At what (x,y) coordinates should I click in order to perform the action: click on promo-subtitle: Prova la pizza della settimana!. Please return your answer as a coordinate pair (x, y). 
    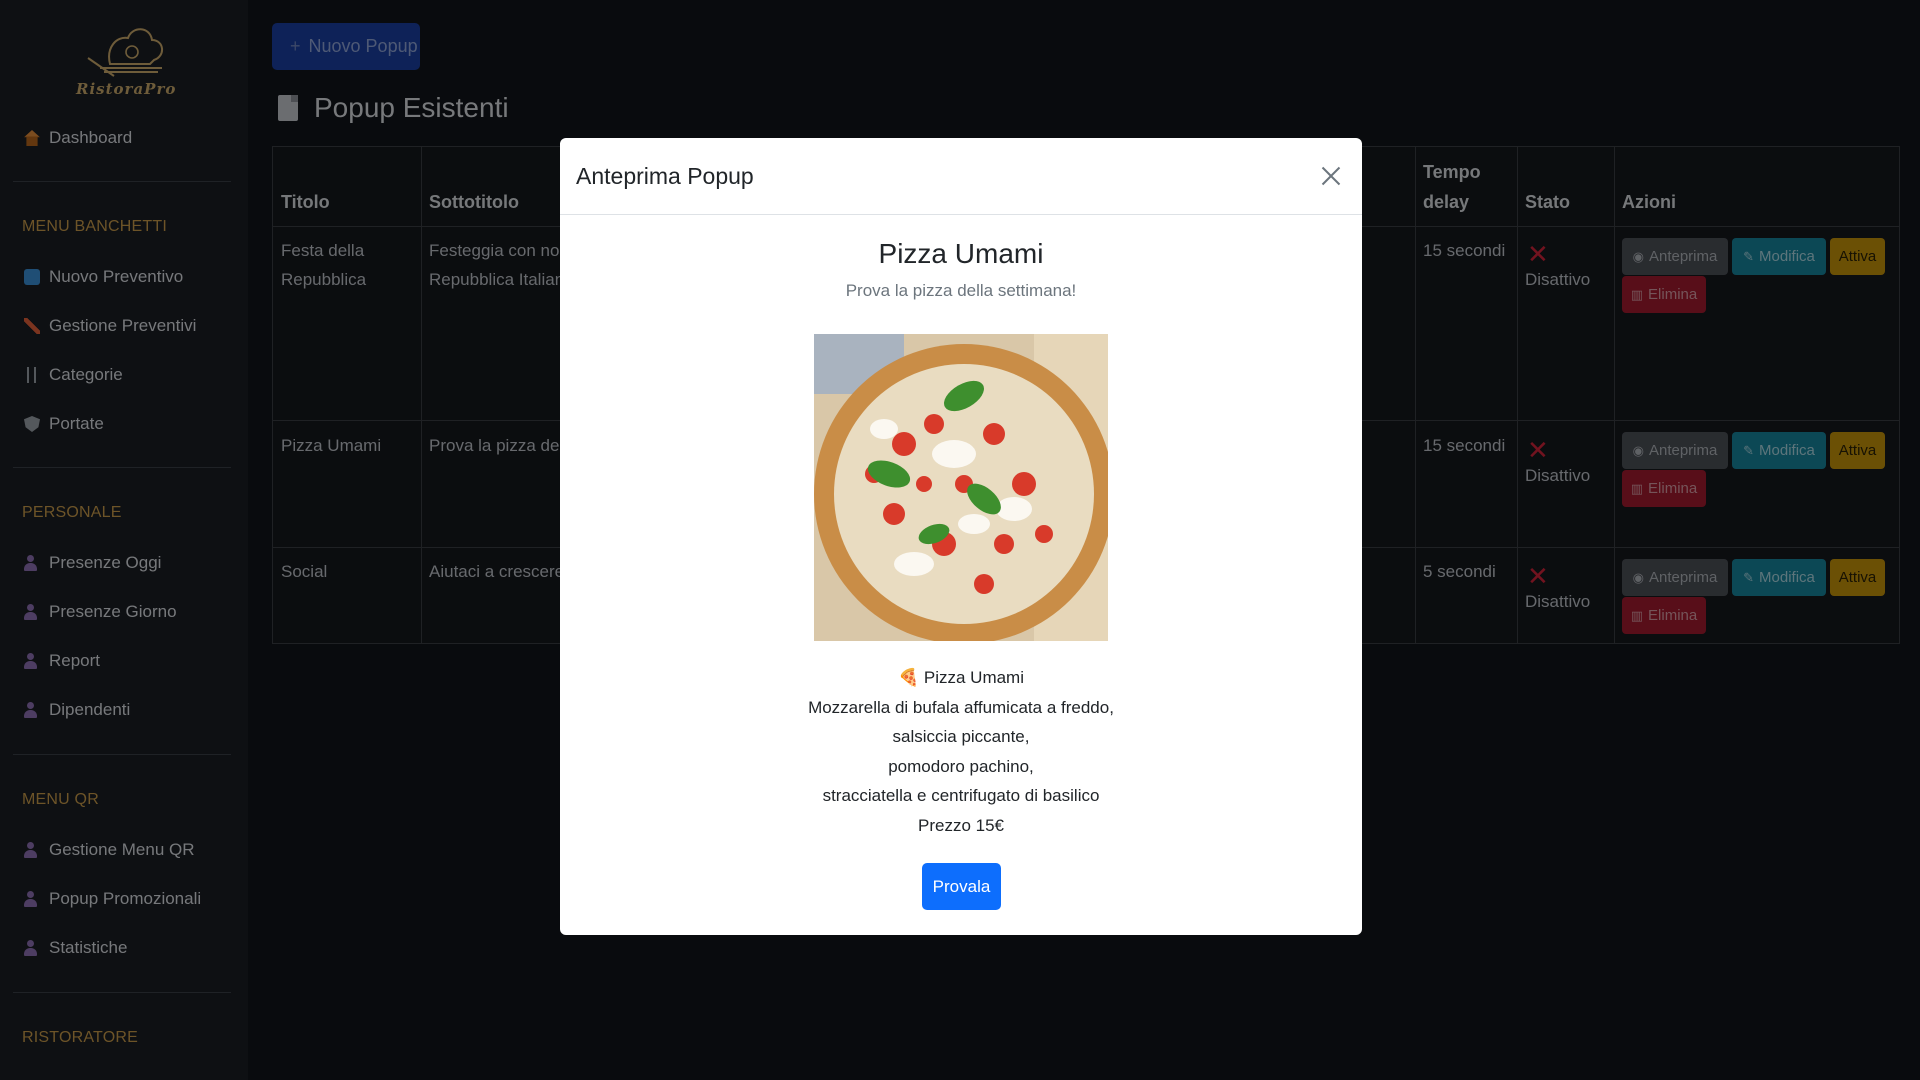
    Looking at the image, I should click on (961, 290).